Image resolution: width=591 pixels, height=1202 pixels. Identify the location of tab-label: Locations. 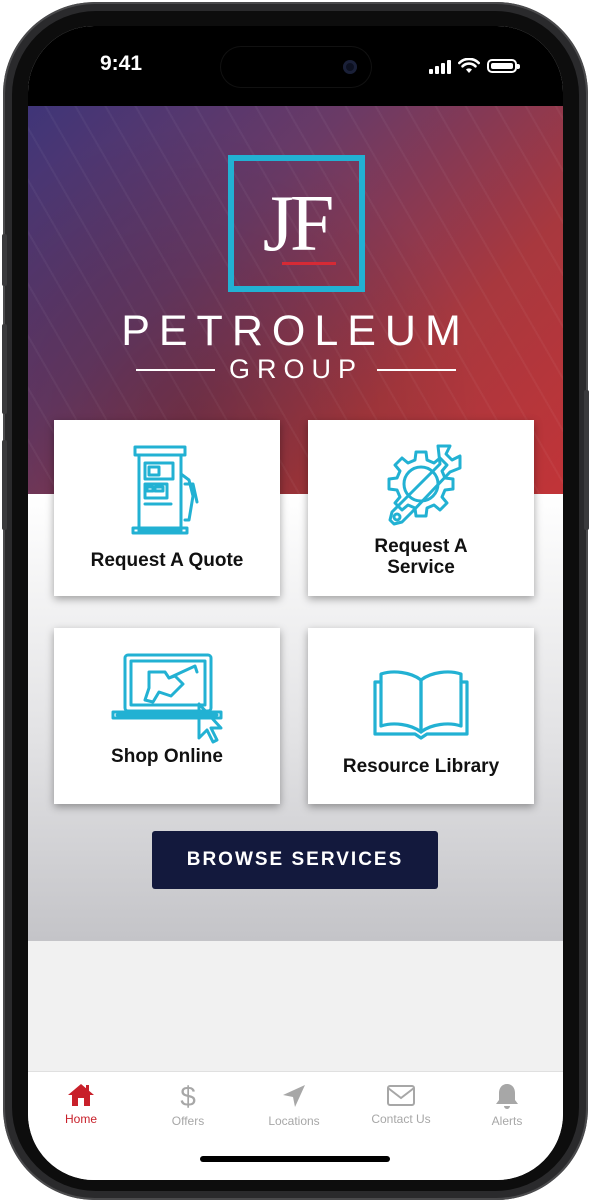
(294, 1121).